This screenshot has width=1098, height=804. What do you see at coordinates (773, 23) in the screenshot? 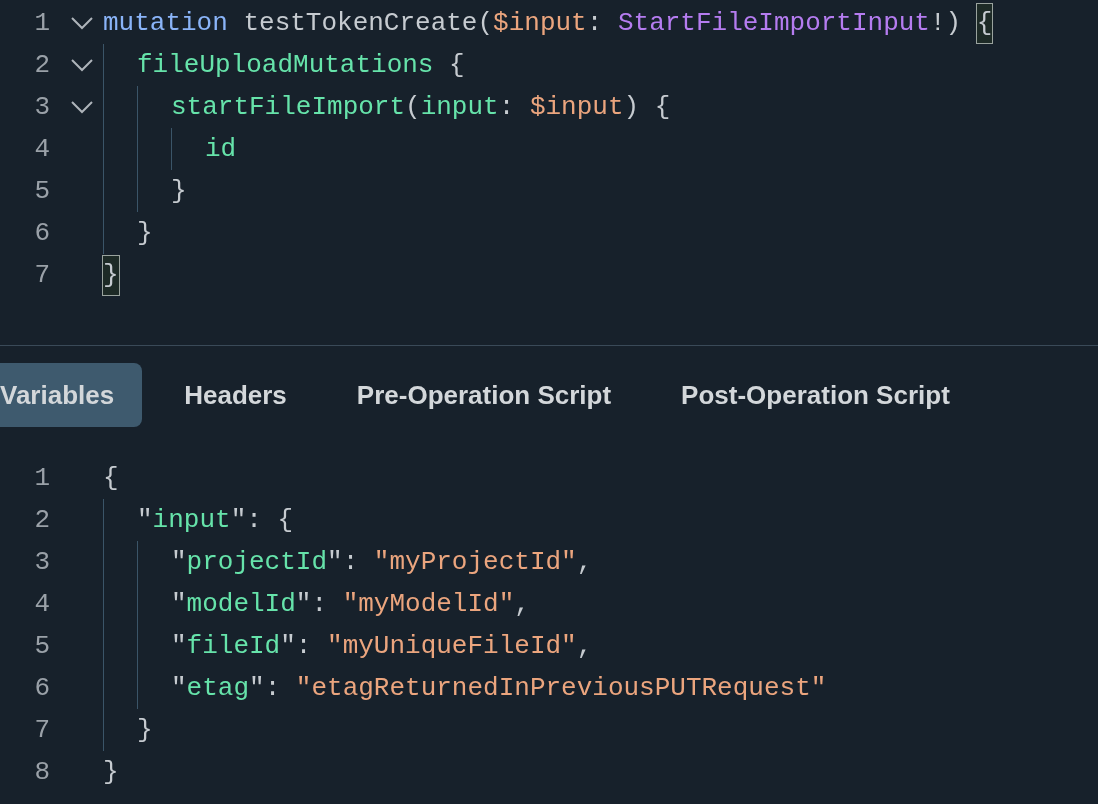
I see `code-token: StartFileImportInput` at bounding box center [773, 23].